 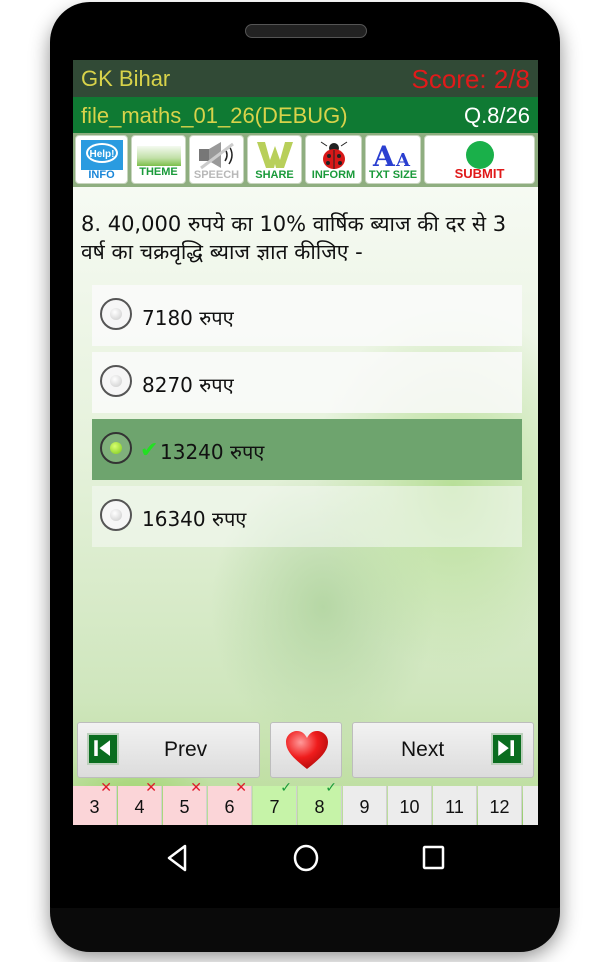 I want to click on share-button: SHARE, so click(x=274, y=159).